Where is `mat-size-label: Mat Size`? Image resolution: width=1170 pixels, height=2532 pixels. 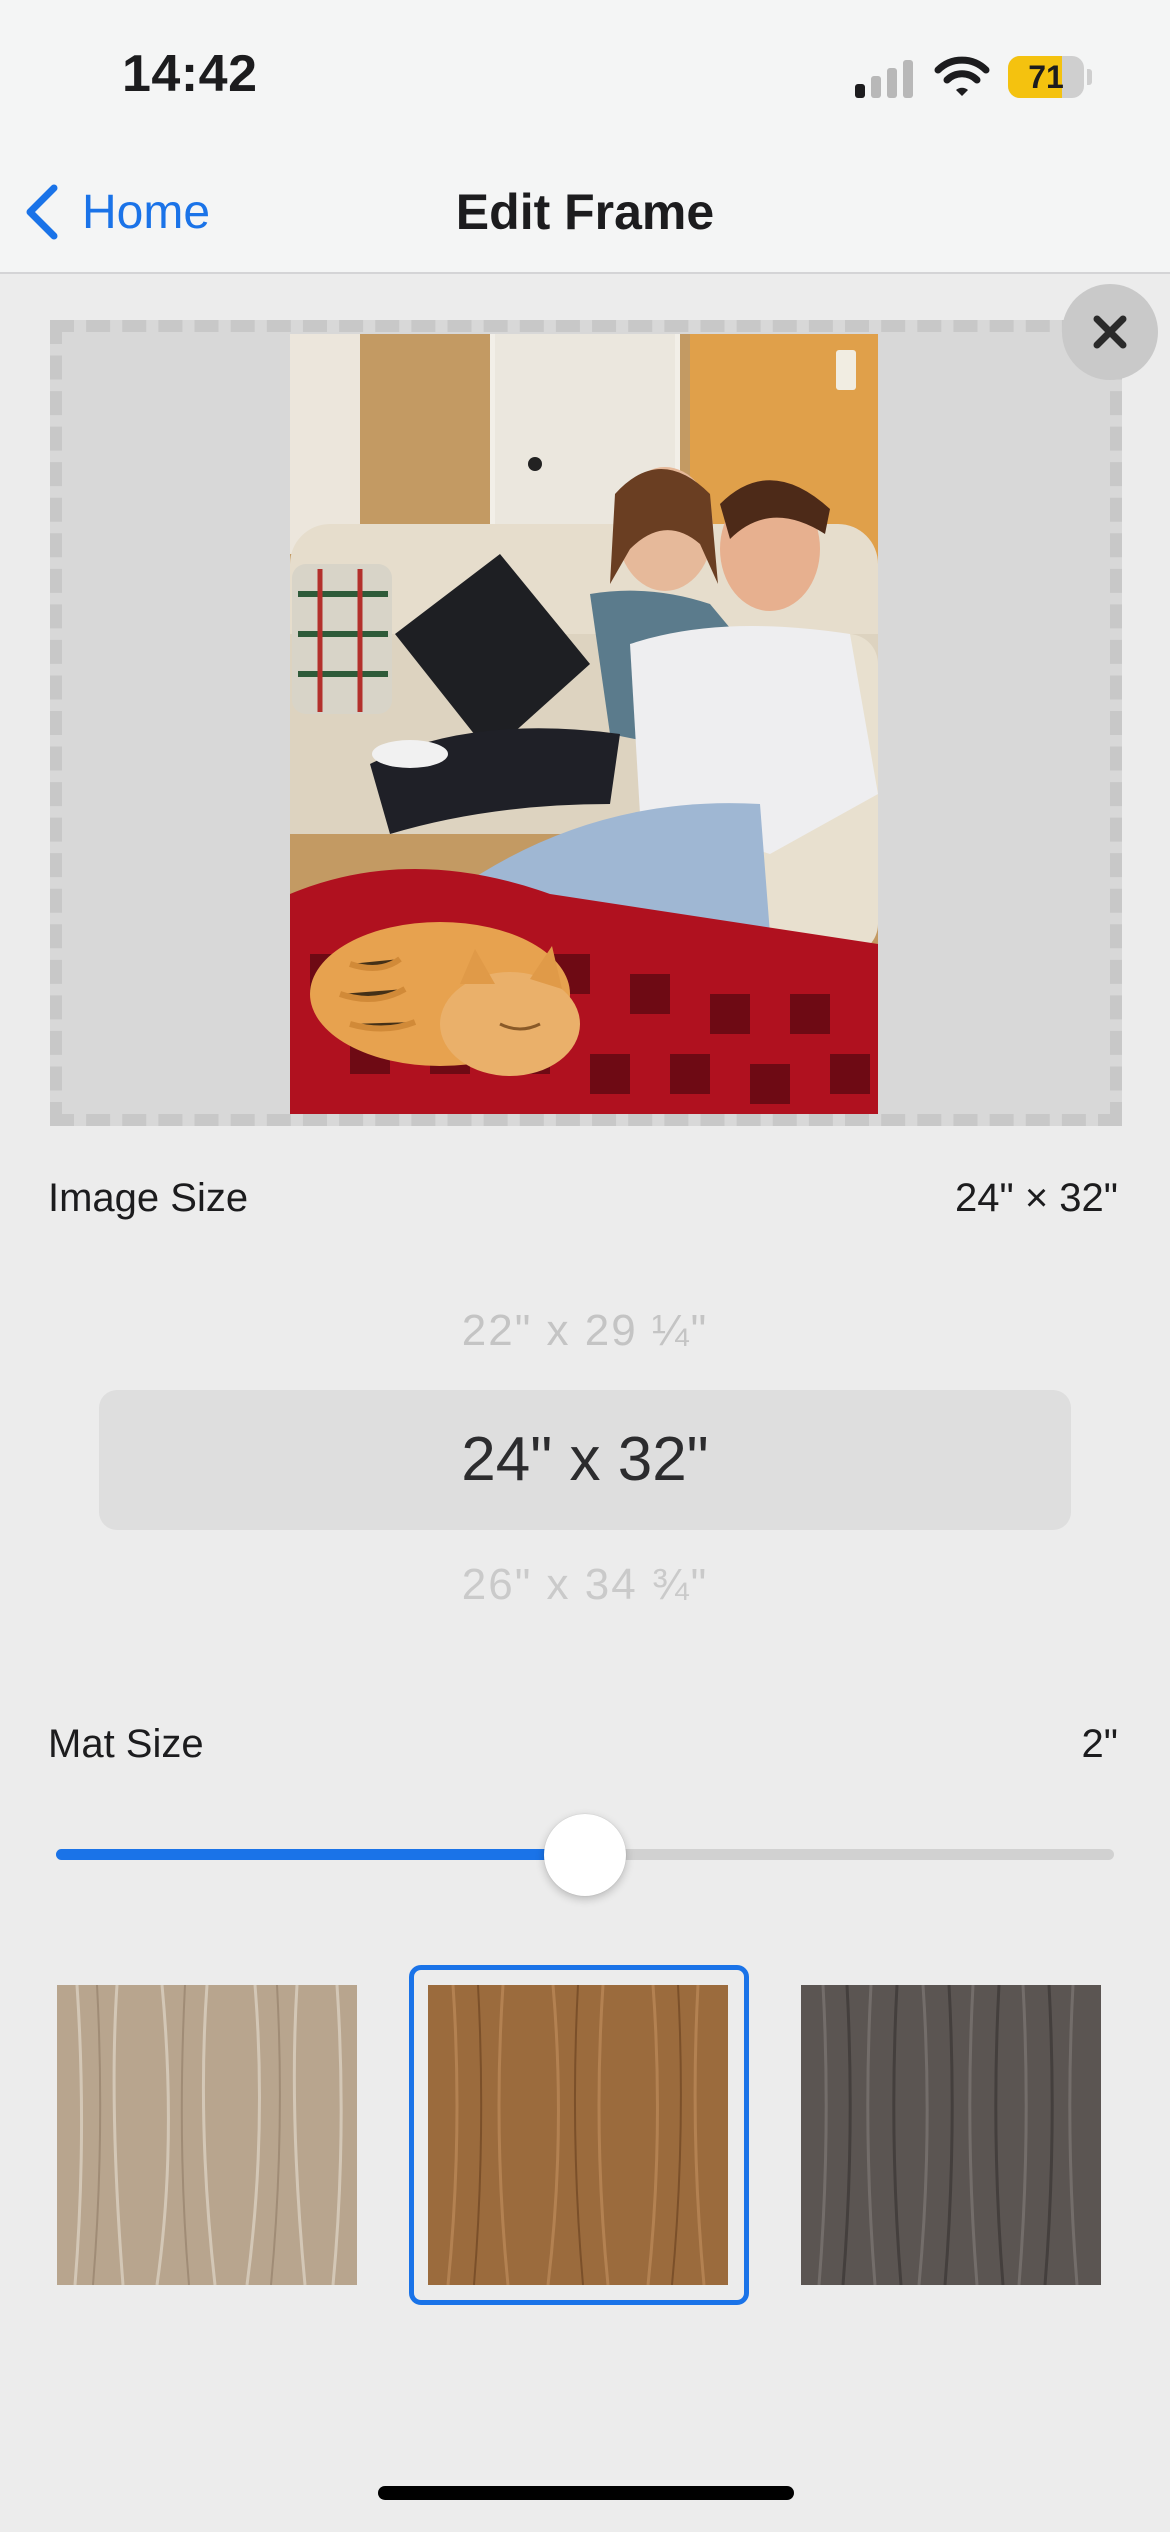
mat-size-label: Mat Size is located at coordinates (126, 1744).